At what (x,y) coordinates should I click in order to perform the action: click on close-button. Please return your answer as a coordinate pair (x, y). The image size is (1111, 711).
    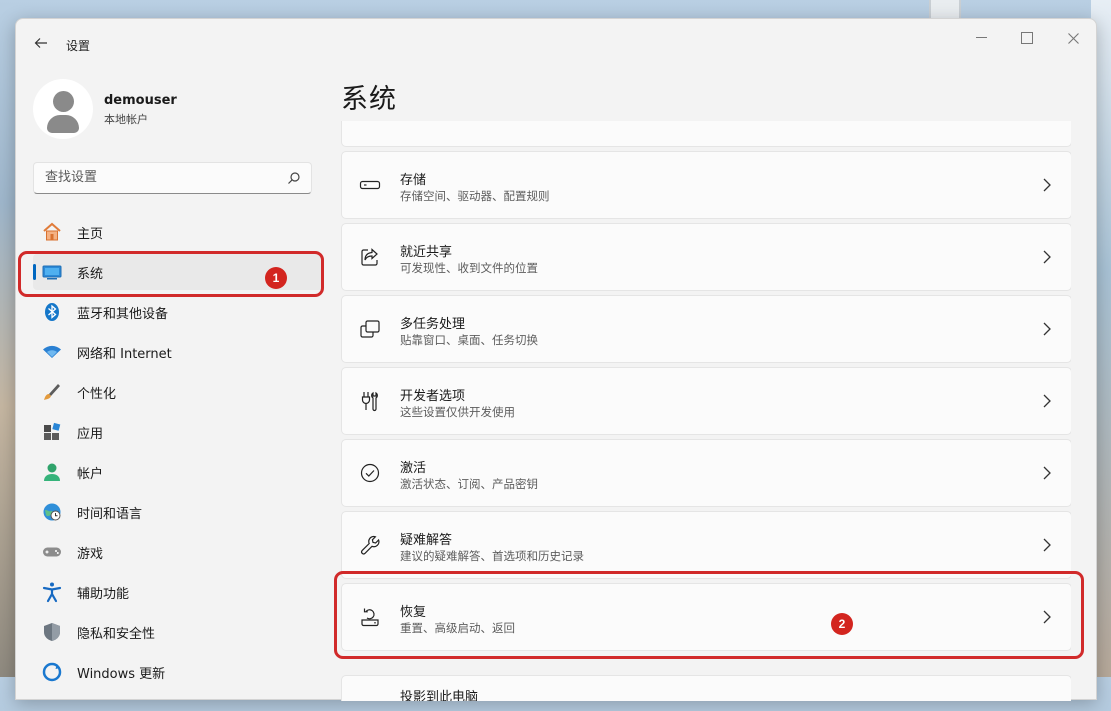
    Looking at the image, I should click on (1073, 38).